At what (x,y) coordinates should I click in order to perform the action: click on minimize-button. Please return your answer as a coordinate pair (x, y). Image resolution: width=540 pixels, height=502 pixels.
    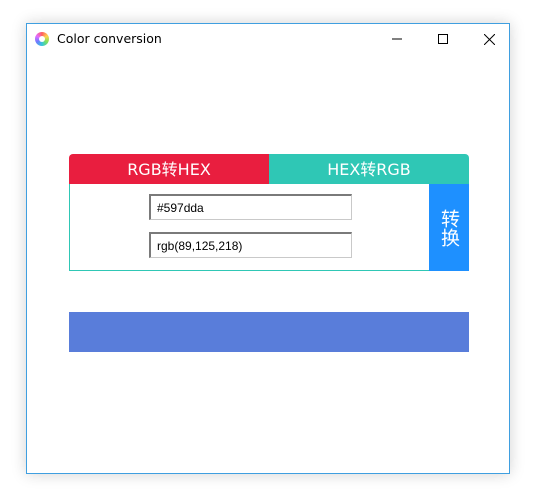
    Looking at the image, I should click on (397, 39).